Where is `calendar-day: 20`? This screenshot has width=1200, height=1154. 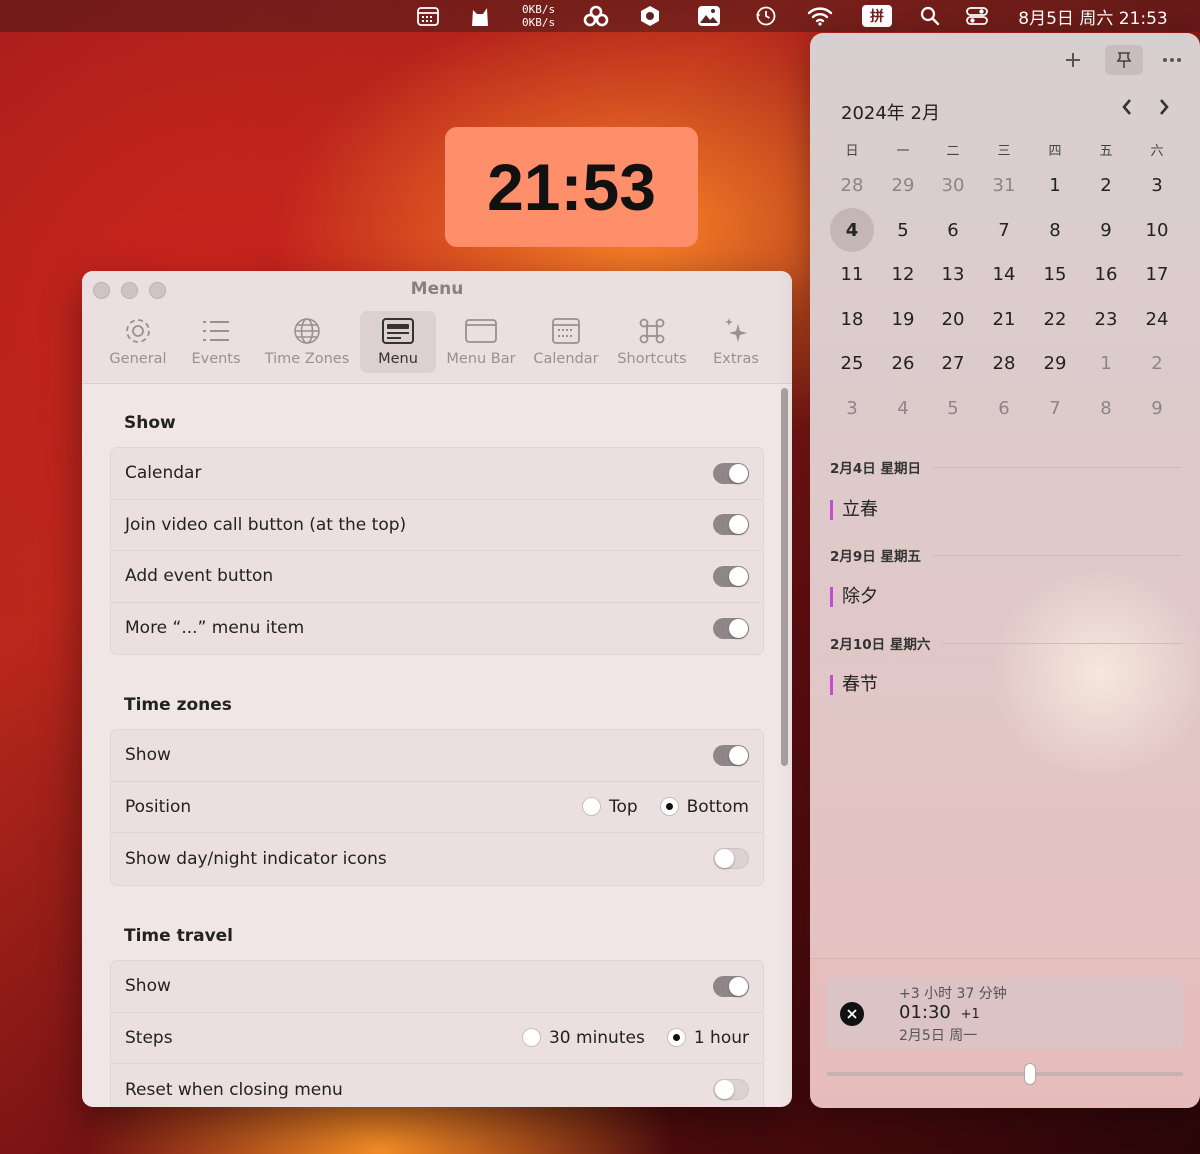 calendar-day: 20 is located at coordinates (953, 319).